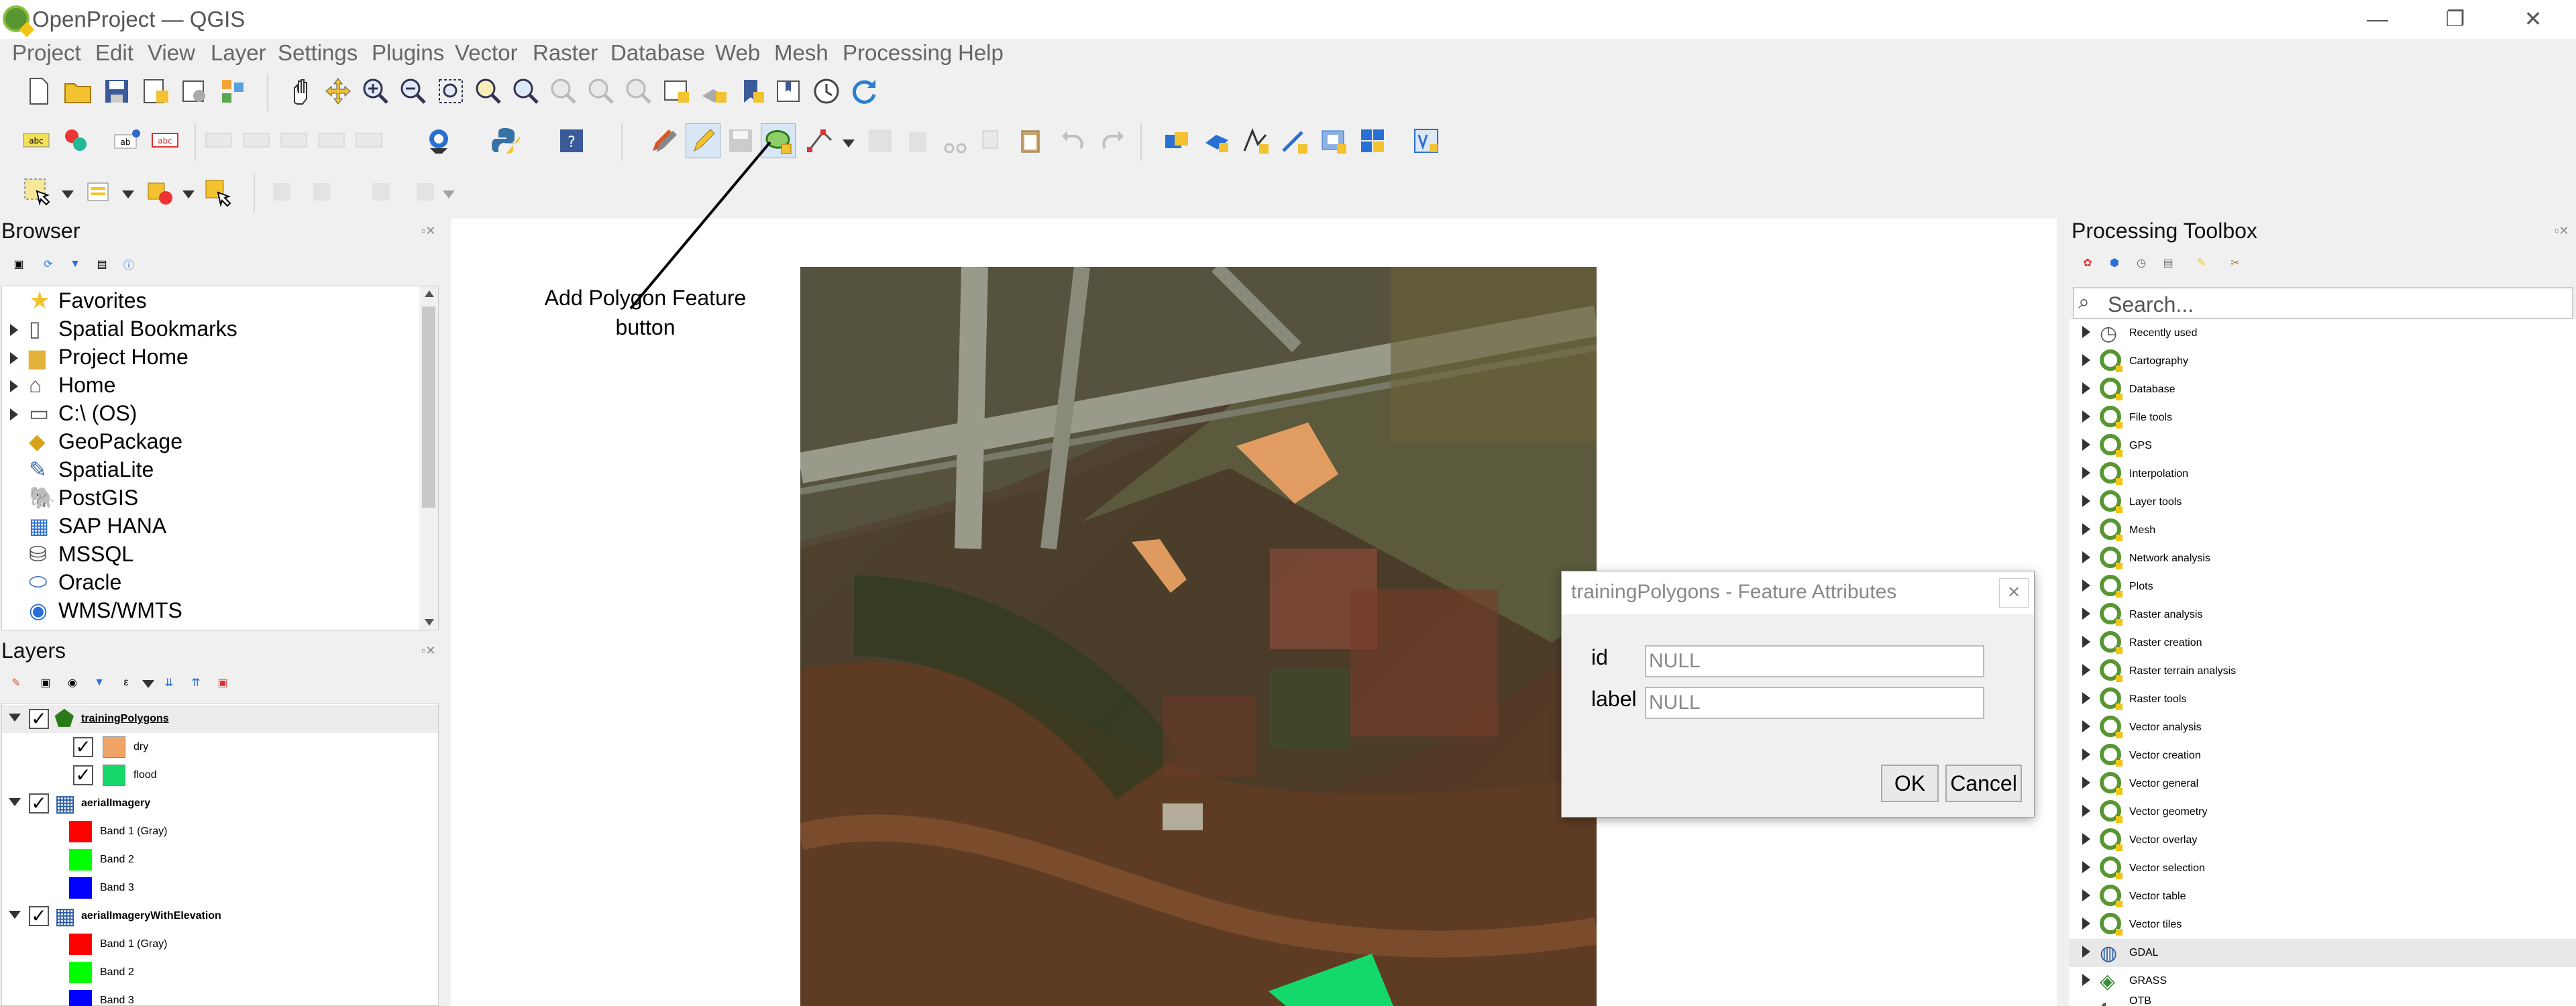 The width and height of the screenshot is (2576, 1006). Describe the element at coordinates (99, 683) in the screenshot. I see `filter-legend-icon: ▼` at that location.